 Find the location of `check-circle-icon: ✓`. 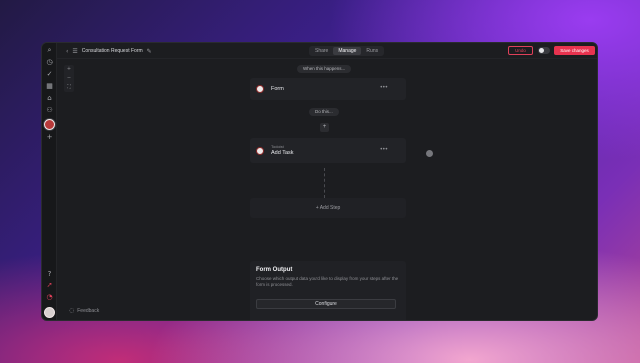

check-circle-icon: ✓ is located at coordinates (49, 74).